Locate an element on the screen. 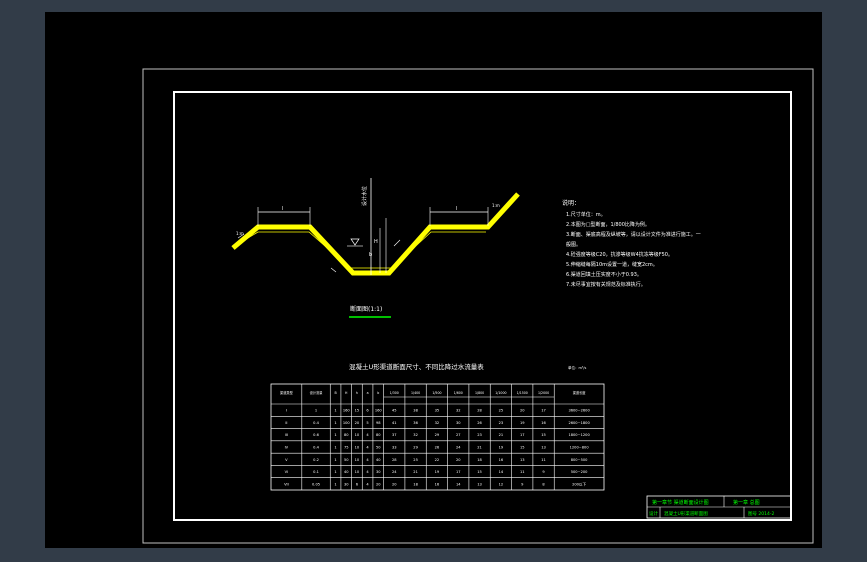 This screenshot has height=562, width=867. table-cell: 17 is located at coordinates (458, 472).